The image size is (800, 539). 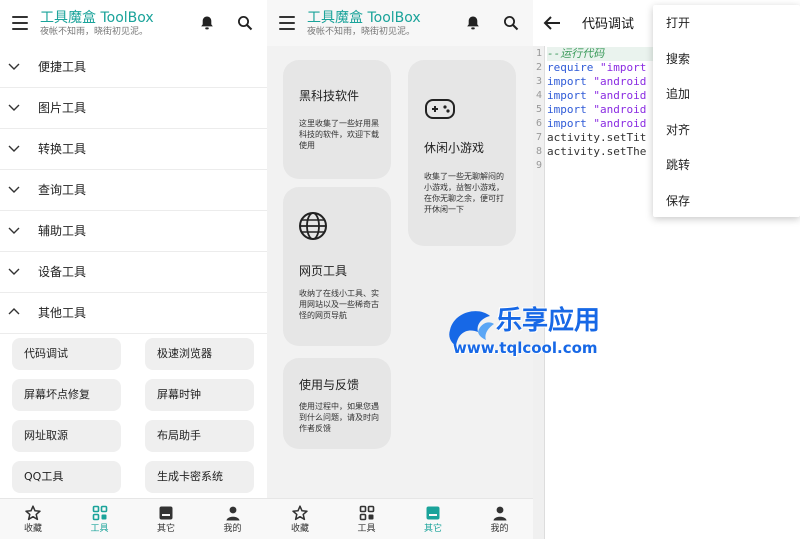 I want to click on tool-item-label: 网址取源, so click(x=46, y=435).